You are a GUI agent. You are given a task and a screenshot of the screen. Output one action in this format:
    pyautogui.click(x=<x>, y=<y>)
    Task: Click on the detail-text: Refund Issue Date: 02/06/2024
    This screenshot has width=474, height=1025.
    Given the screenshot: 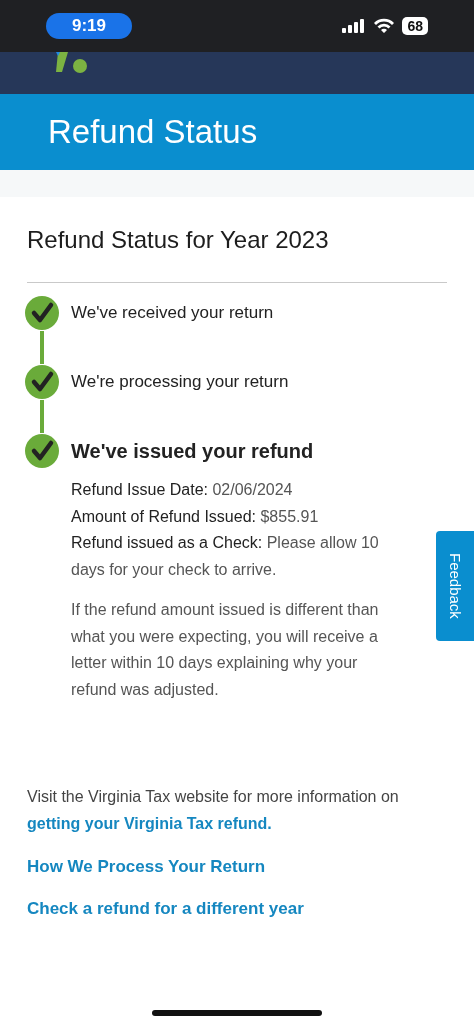 What is the action you would take?
    pyautogui.click(x=182, y=490)
    